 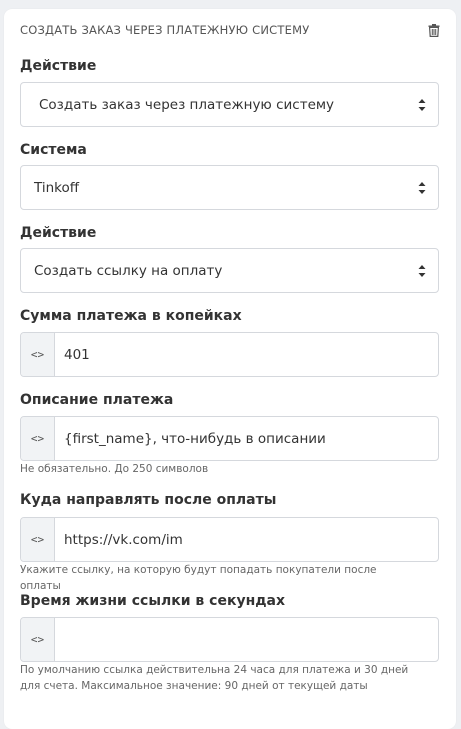 I want to click on system-label: Система, so click(x=53, y=150).